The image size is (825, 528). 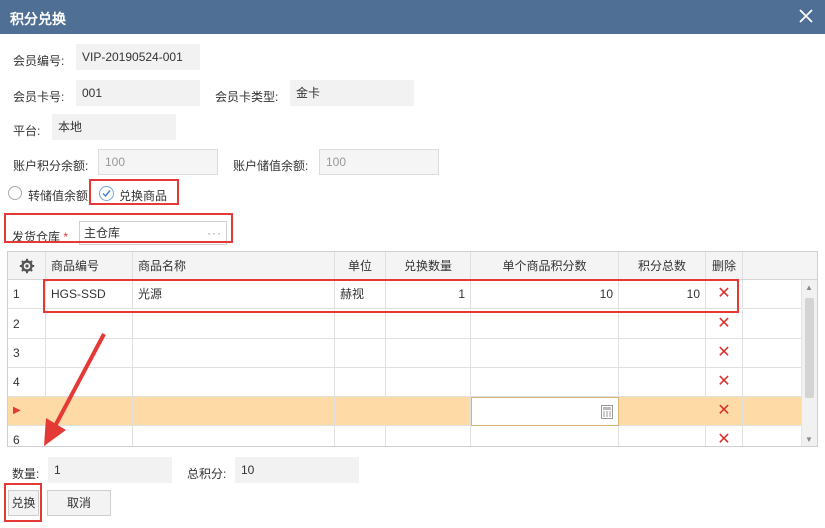 I want to click on grid-header: 商品编号 商品名称 单位 兑换数量 单个商品积分数 积分总数 删除, so click(x=412, y=266).